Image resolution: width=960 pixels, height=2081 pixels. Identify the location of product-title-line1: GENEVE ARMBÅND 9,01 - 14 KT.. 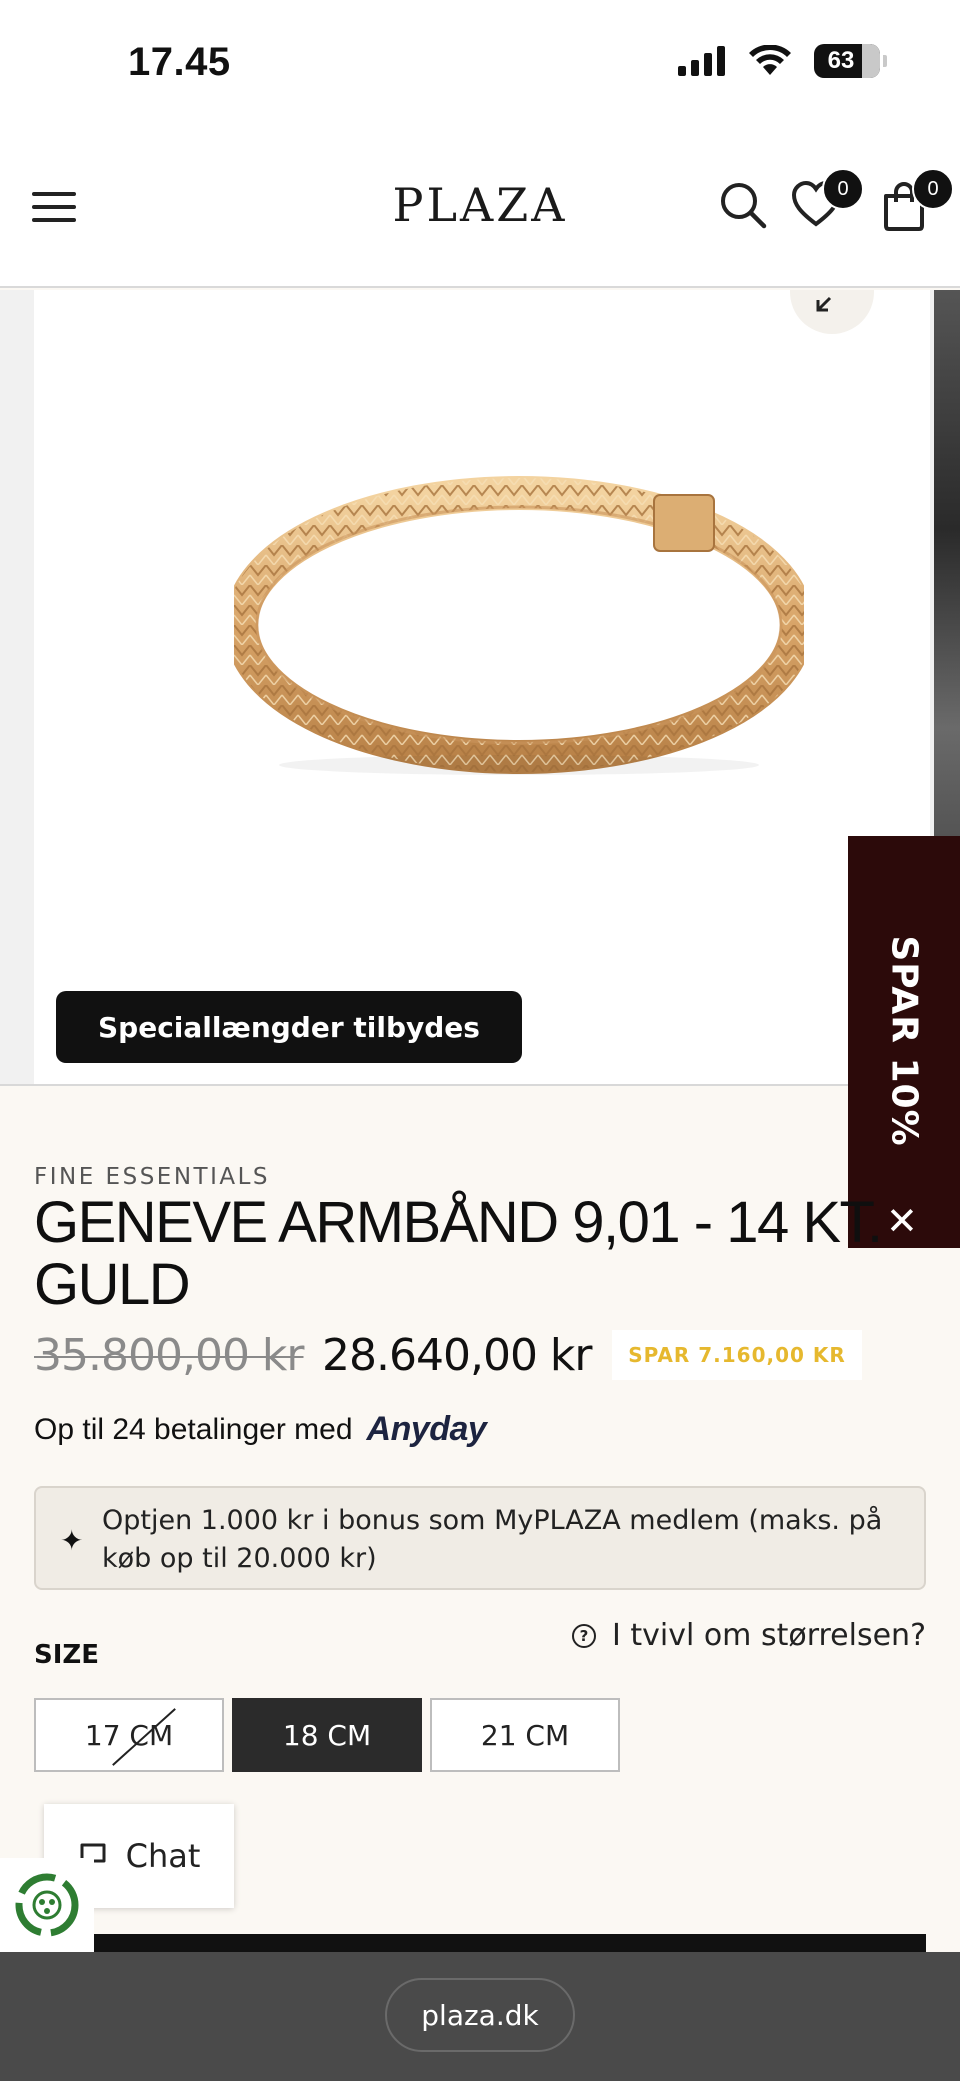
(458, 1222).